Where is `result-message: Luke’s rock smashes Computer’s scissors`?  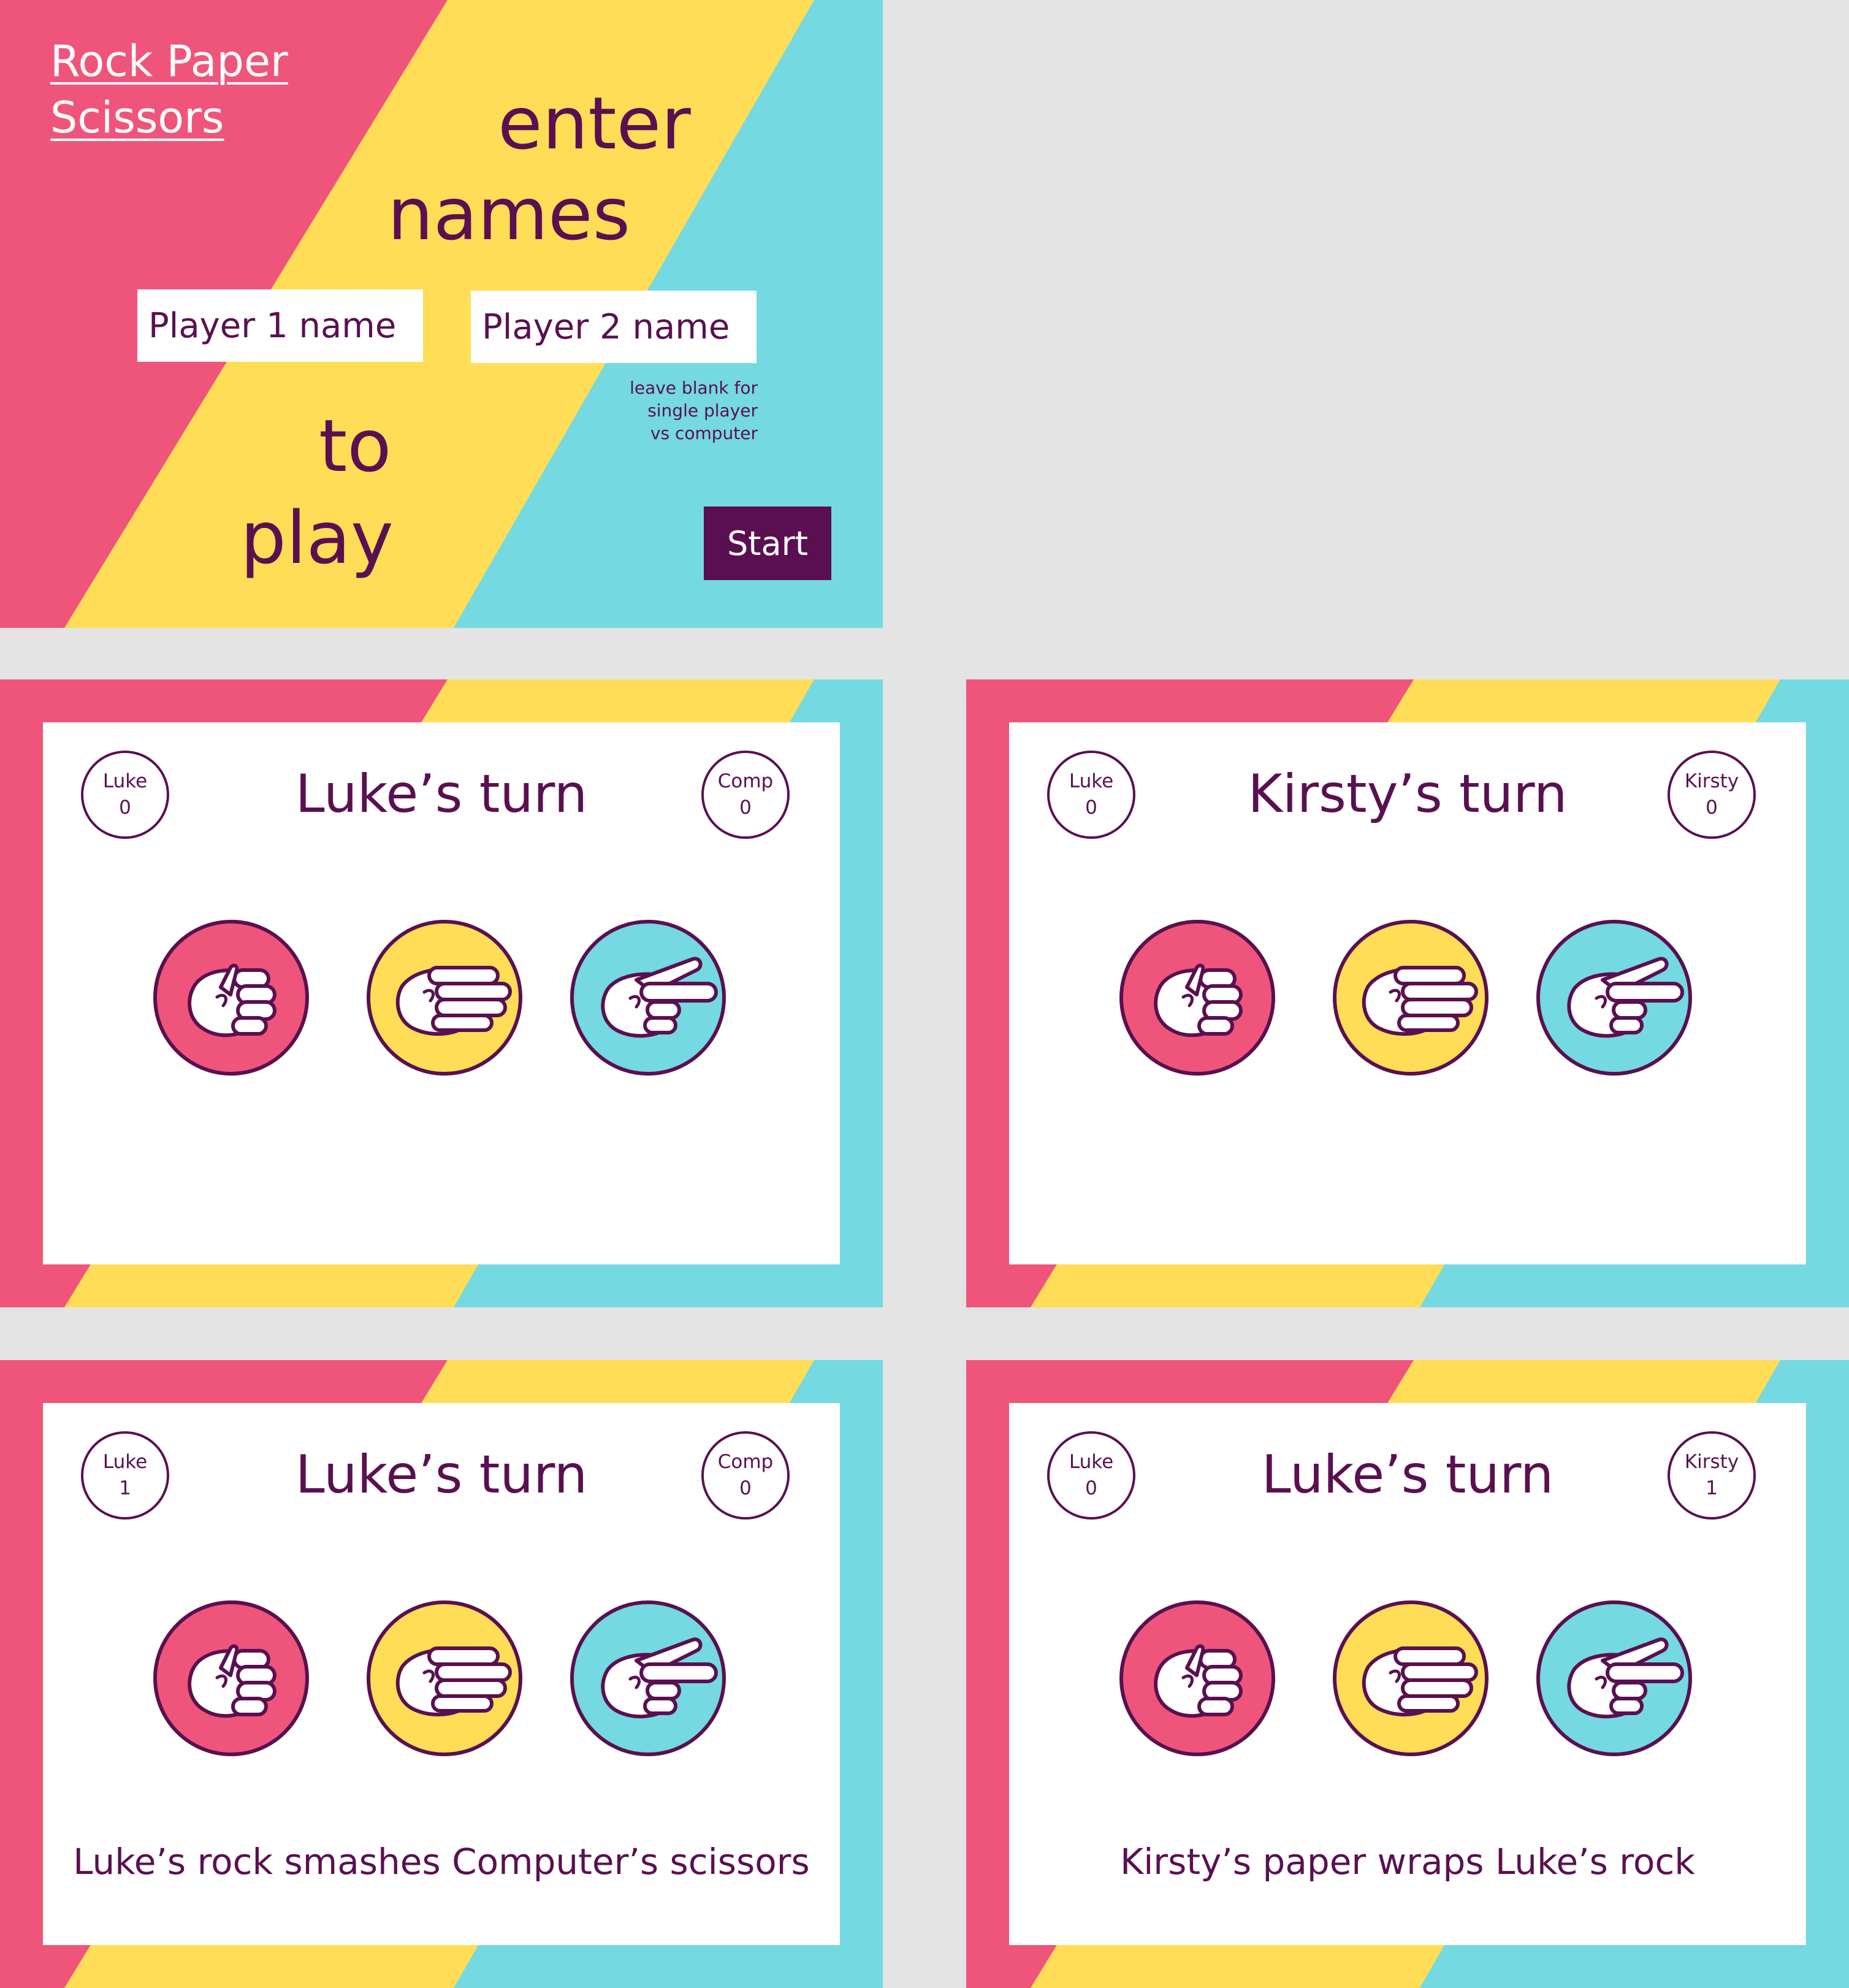
result-message: Luke’s rock smashes Computer’s scissors is located at coordinates (441, 1862).